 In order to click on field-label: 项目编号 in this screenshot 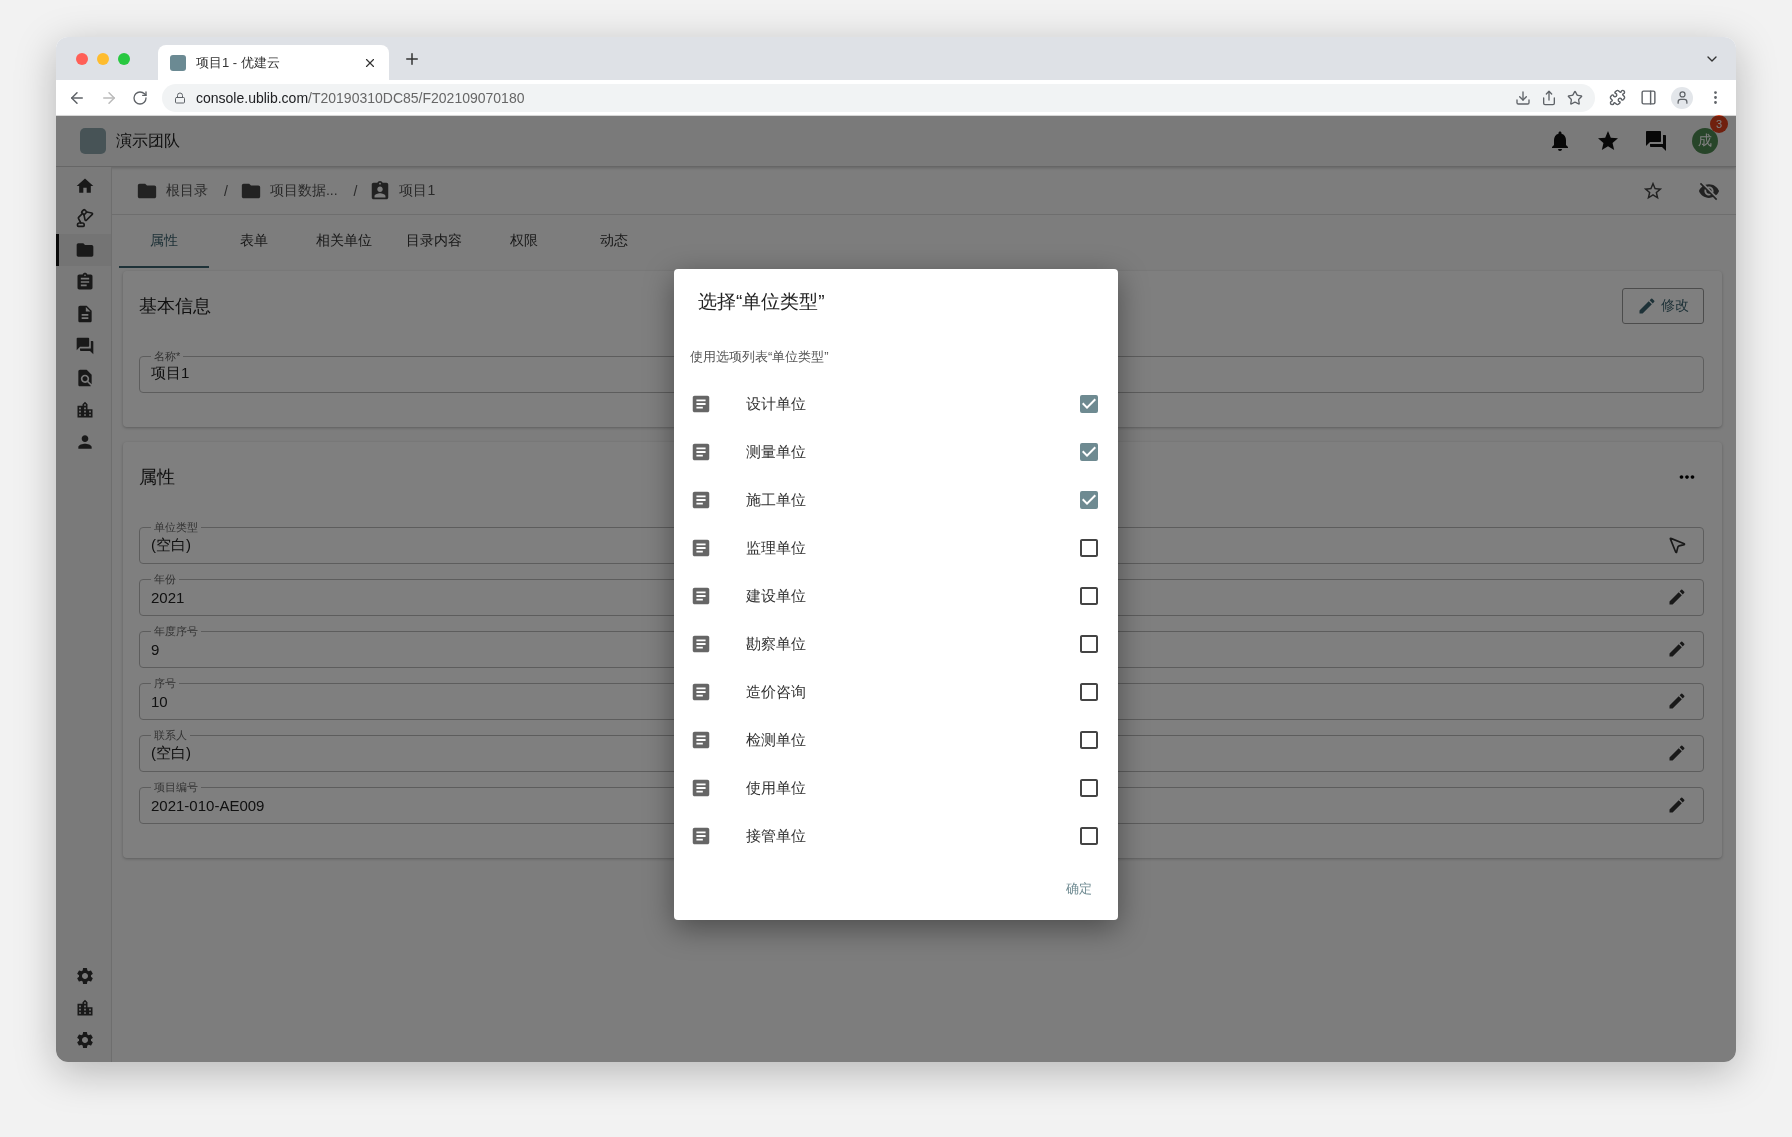, I will do `click(176, 787)`.